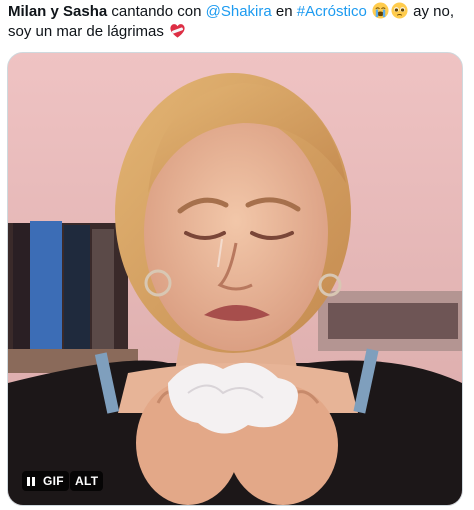 The width and height of the screenshot is (474, 510). Describe the element at coordinates (380, 10) in the screenshot. I see `loudly-crying-face-icon` at that location.